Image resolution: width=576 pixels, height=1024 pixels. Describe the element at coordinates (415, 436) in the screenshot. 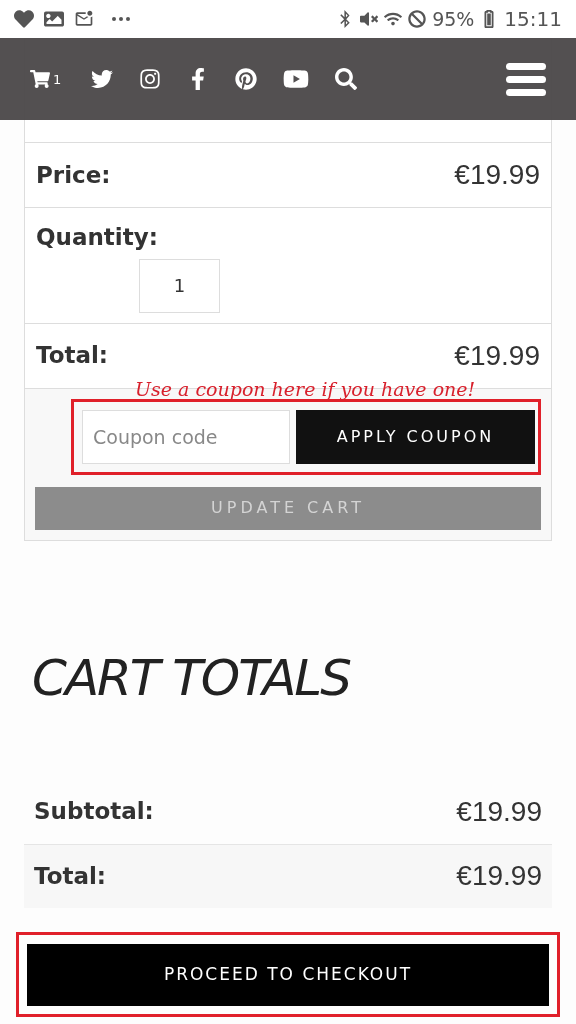

I see `apply-coupon-button: APPLY COUPON` at that location.